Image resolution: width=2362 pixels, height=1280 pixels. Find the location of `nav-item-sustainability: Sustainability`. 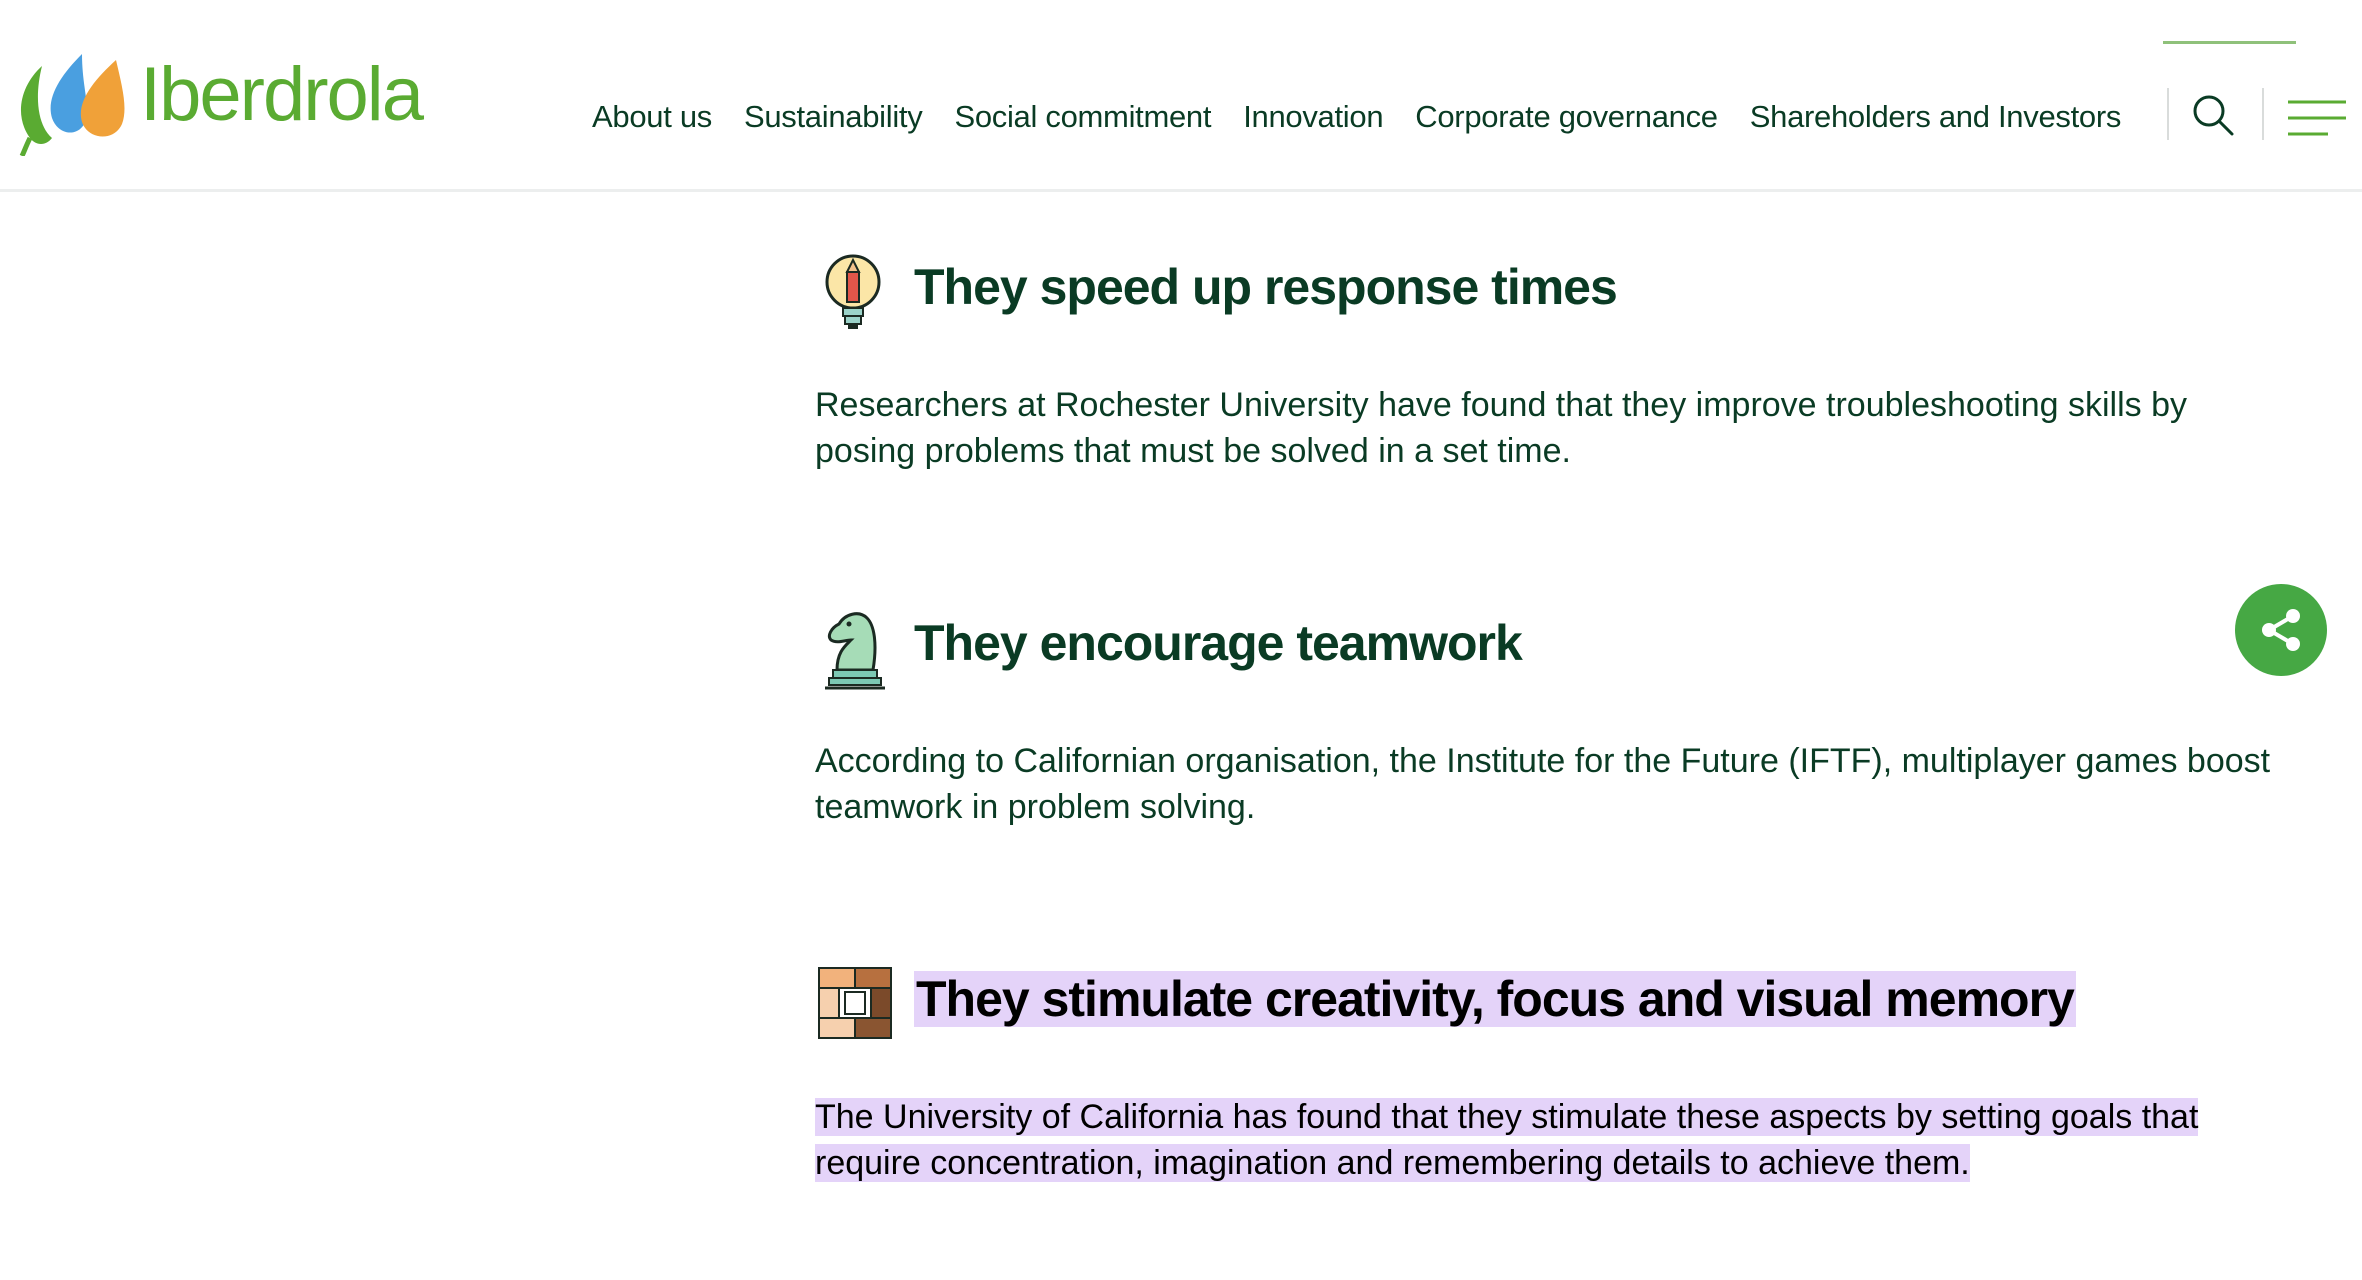

nav-item-sustainability: Sustainability is located at coordinates (833, 117).